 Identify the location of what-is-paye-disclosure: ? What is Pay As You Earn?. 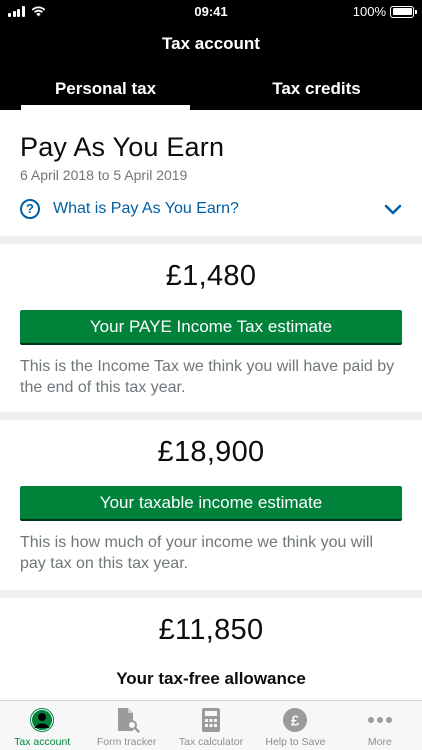
(211, 209).